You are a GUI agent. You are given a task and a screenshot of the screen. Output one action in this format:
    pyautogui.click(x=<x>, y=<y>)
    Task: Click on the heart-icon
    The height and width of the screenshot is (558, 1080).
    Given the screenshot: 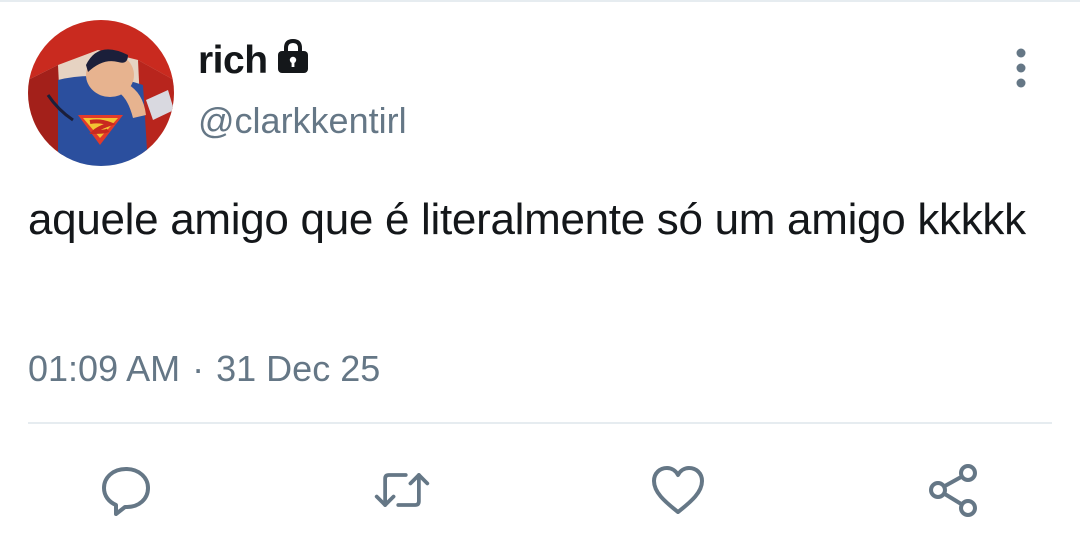 What is the action you would take?
    pyautogui.click(x=678, y=490)
    